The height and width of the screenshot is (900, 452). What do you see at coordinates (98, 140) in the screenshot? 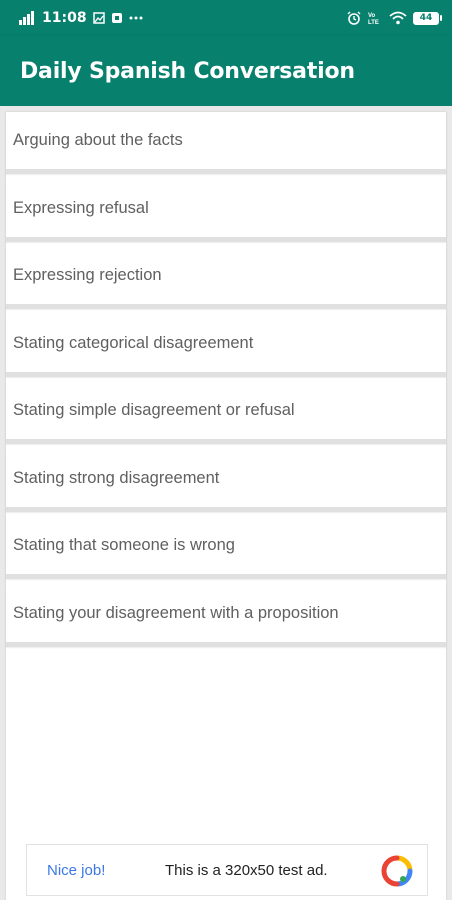
I see `topic-label: Arguing about the facts` at bounding box center [98, 140].